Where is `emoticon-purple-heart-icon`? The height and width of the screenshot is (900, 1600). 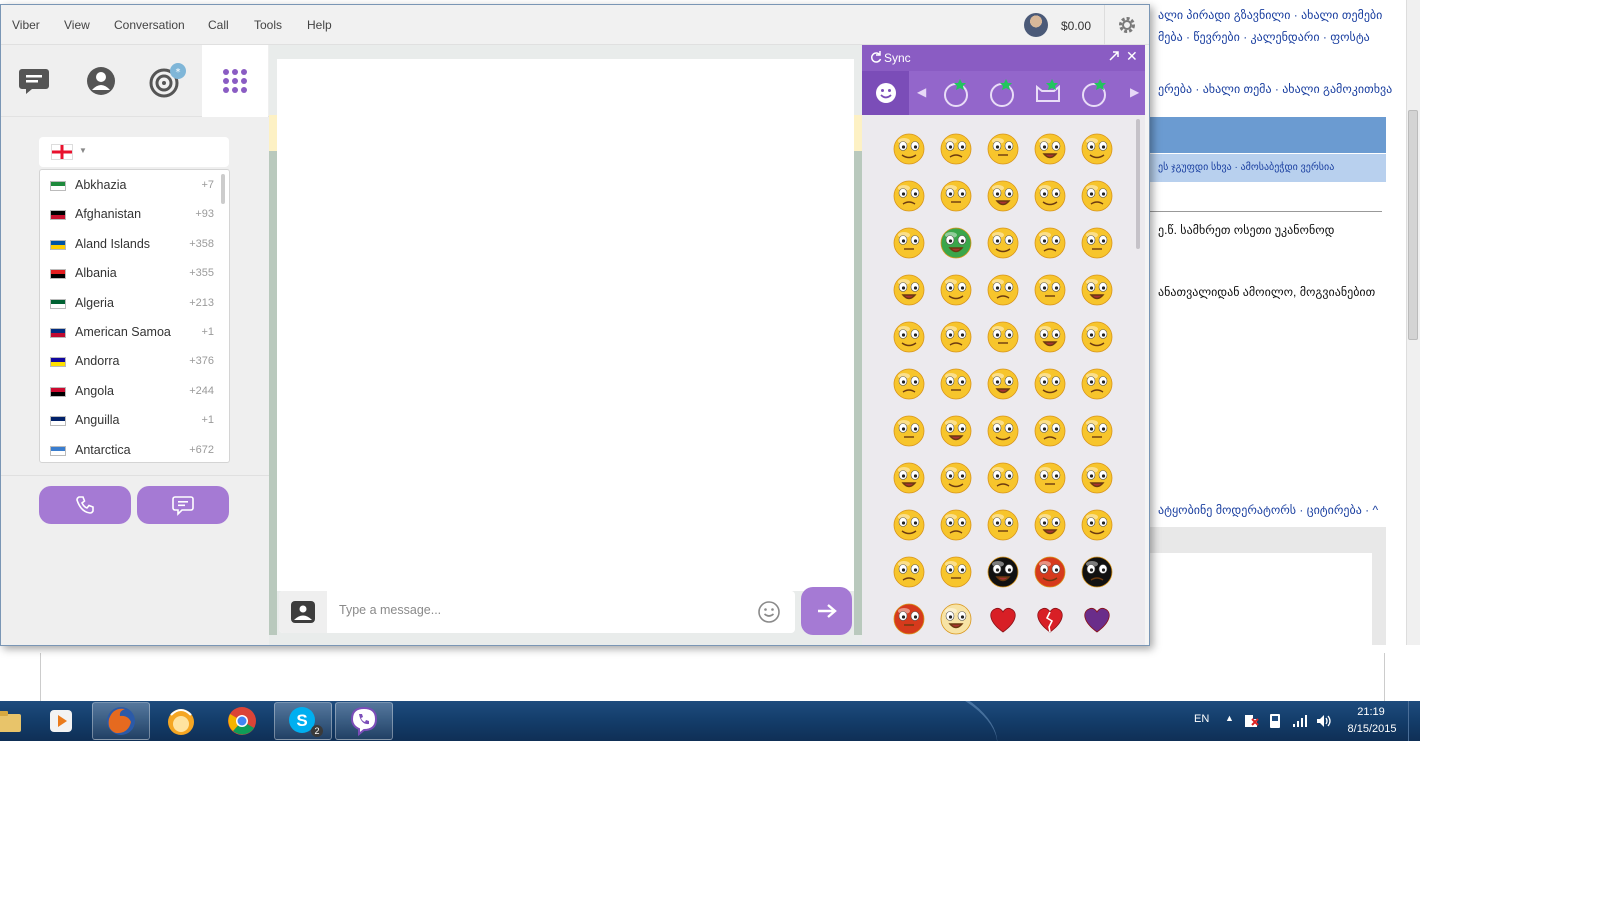
emoticon-purple-heart-icon is located at coordinates (1097, 619).